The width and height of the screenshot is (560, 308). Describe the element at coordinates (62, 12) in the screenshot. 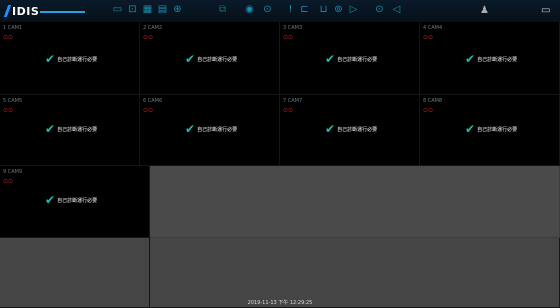

I see `logo-underline` at that location.